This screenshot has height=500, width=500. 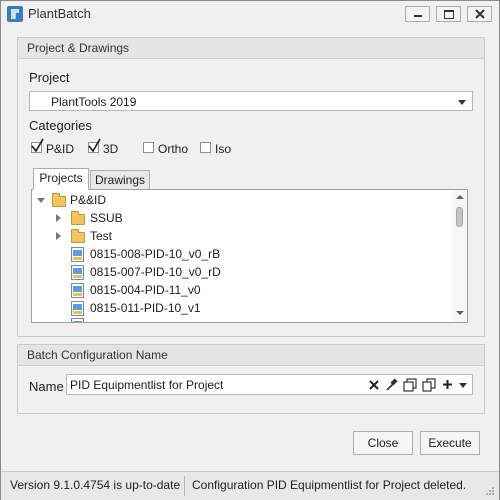 I want to click on checkbox-label: Iso, so click(x=223, y=149).